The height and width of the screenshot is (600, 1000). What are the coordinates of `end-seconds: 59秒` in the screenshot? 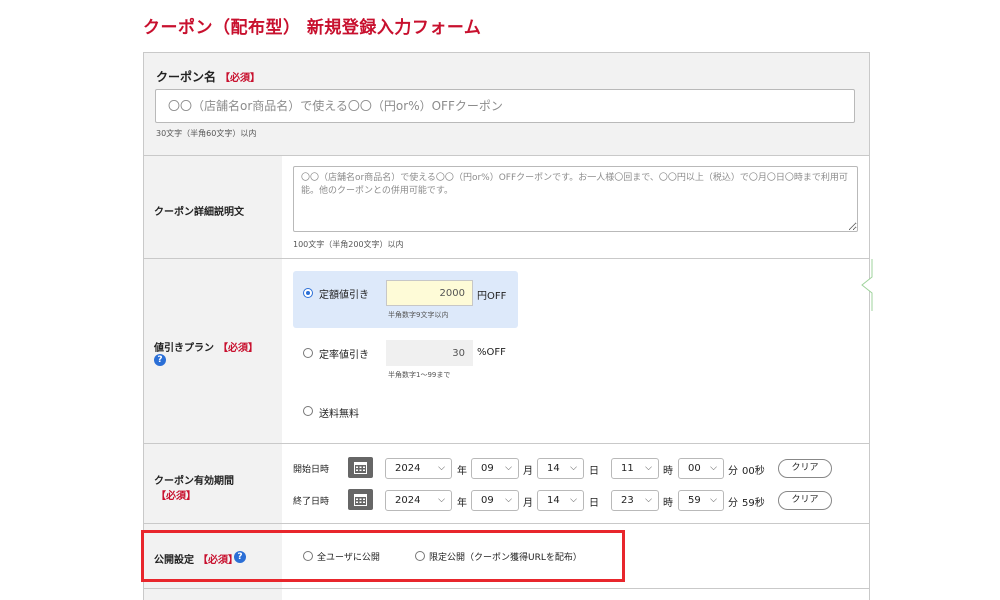 It's located at (753, 503).